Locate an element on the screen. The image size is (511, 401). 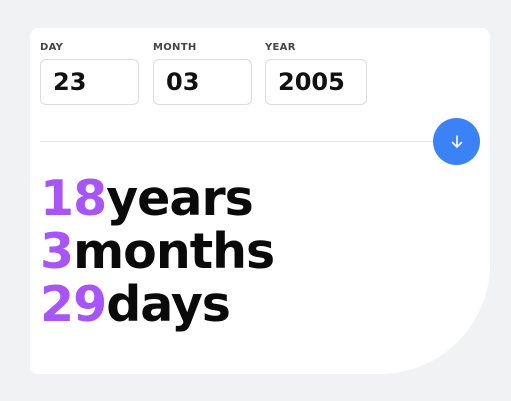
arrow-down-icon is located at coordinates (456, 141).